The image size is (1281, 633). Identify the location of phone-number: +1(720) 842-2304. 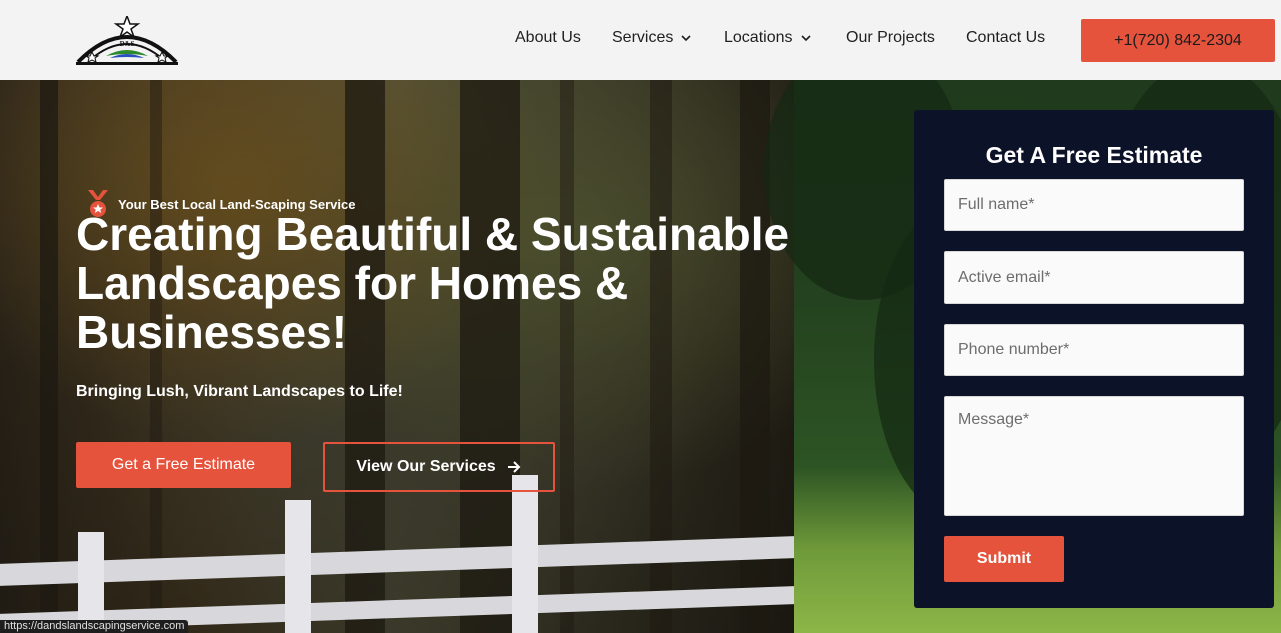
(1178, 40).